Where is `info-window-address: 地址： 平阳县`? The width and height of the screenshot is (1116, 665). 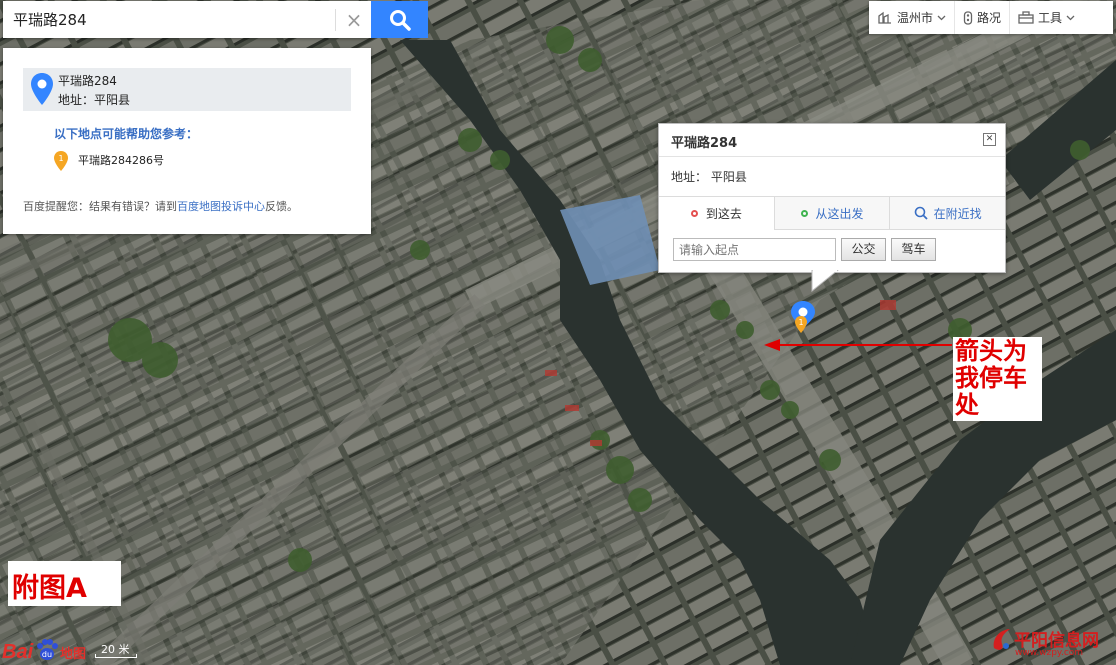 info-window-address: 地址： 平阳县 is located at coordinates (709, 177).